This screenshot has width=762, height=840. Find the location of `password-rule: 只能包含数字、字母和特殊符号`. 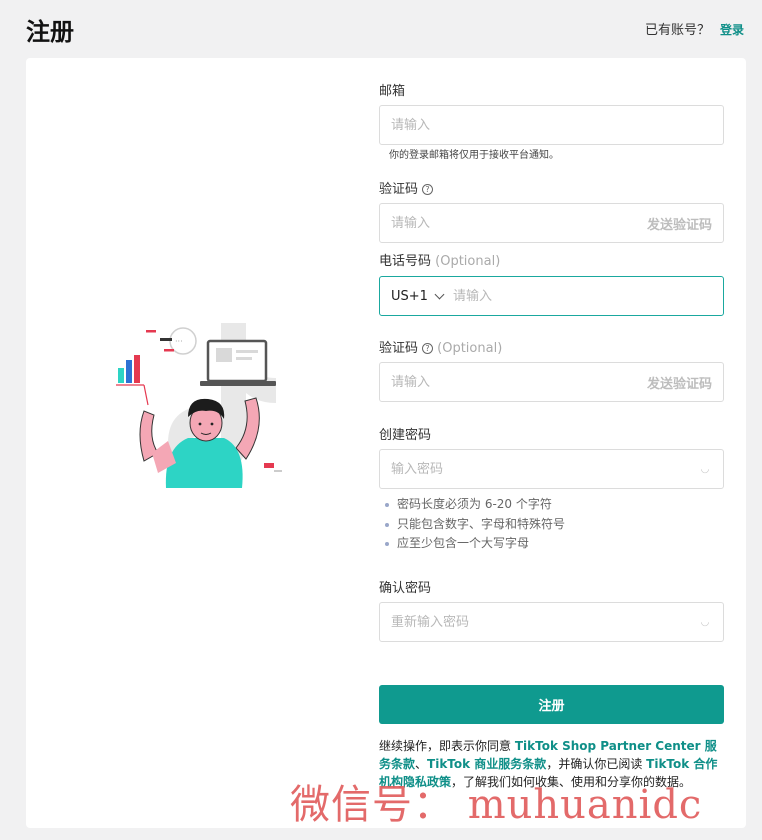

password-rule: 只能包含数字、字母和特殊符号 is located at coordinates (474, 525).